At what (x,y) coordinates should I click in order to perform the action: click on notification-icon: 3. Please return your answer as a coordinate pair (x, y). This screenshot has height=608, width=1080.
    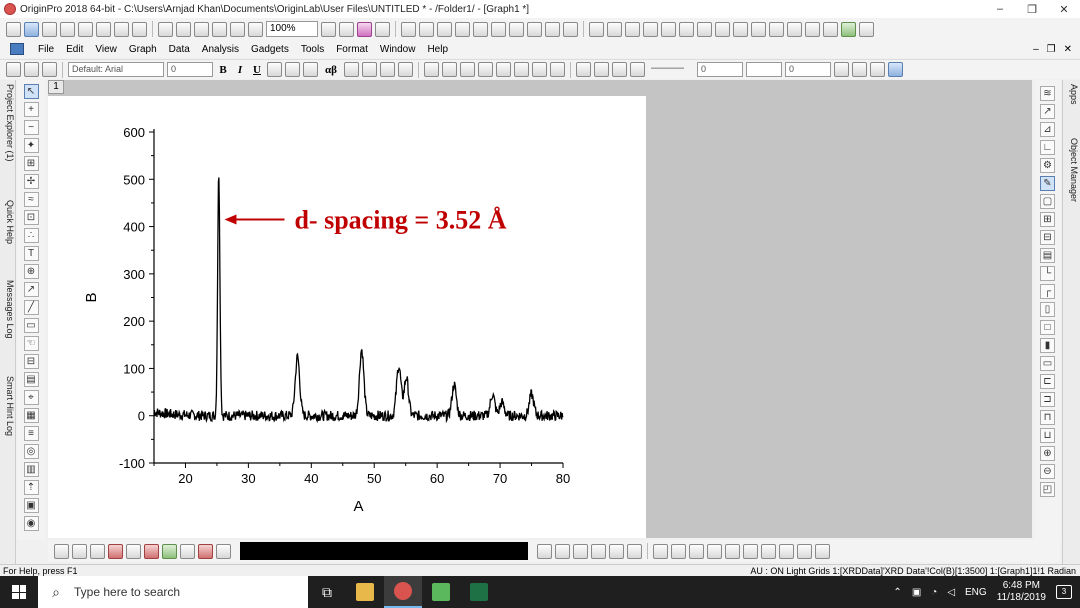
    Looking at the image, I should click on (1064, 592).